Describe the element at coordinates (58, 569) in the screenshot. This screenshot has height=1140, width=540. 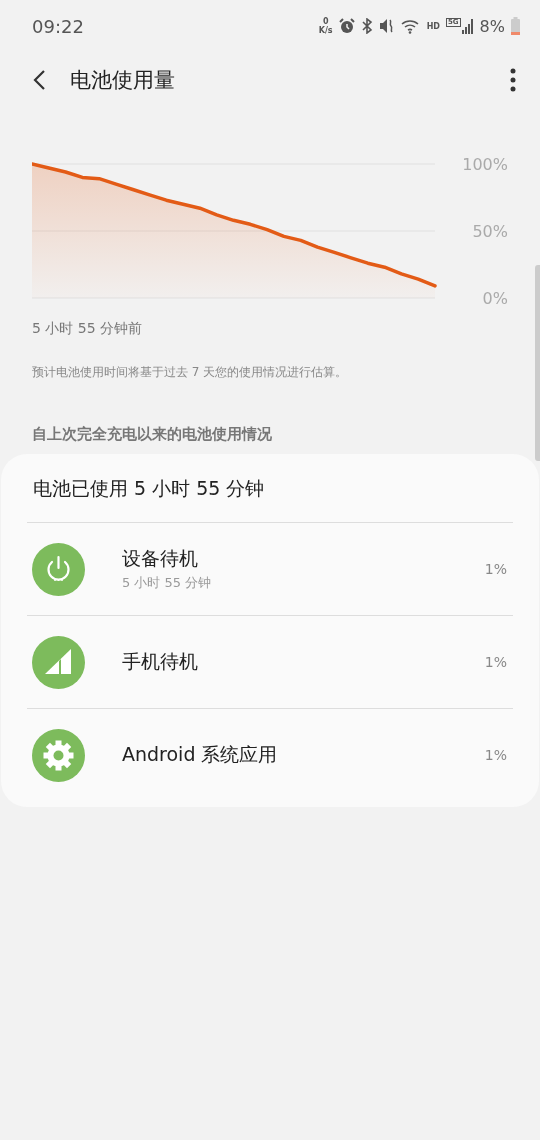
I see `power-icon` at that location.